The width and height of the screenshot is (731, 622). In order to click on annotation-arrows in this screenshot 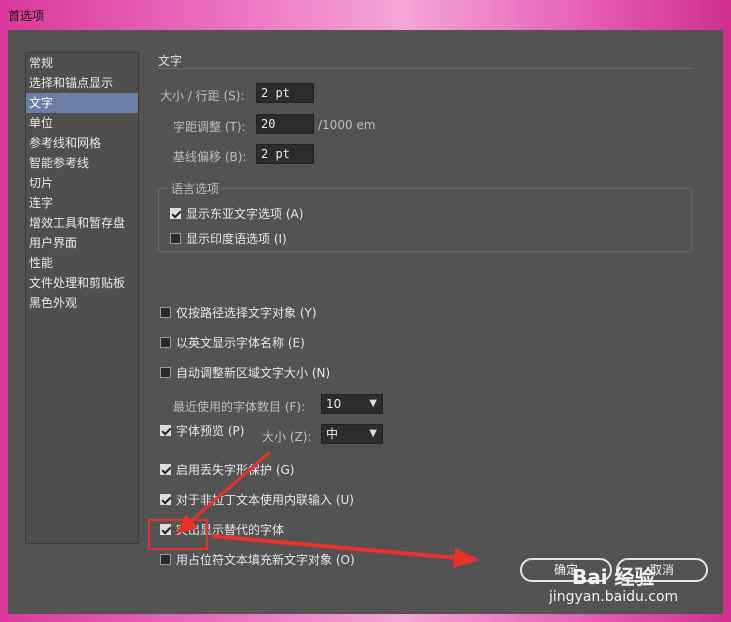, I will do `click(328, 509)`.